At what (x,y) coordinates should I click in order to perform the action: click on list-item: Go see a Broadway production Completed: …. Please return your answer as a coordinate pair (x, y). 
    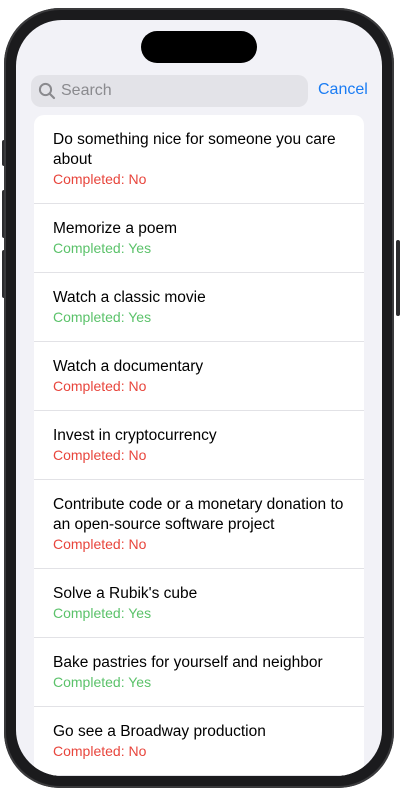
    Looking at the image, I should click on (199, 741).